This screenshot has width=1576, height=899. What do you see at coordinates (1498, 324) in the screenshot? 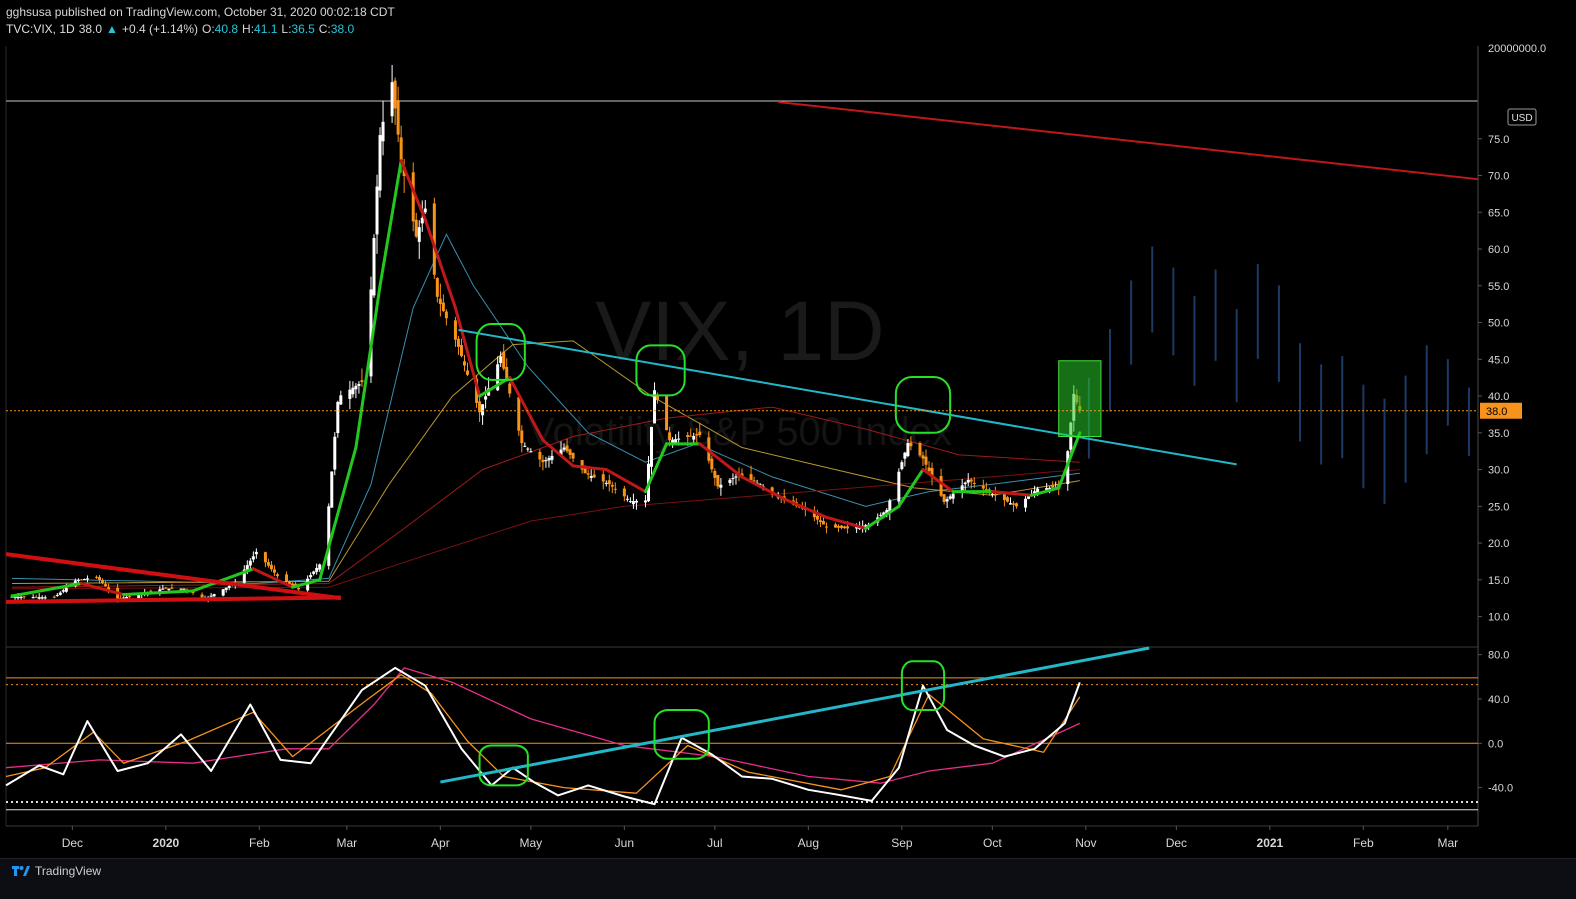
I see `price-tick-label: 50.0` at bounding box center [1498, 324].